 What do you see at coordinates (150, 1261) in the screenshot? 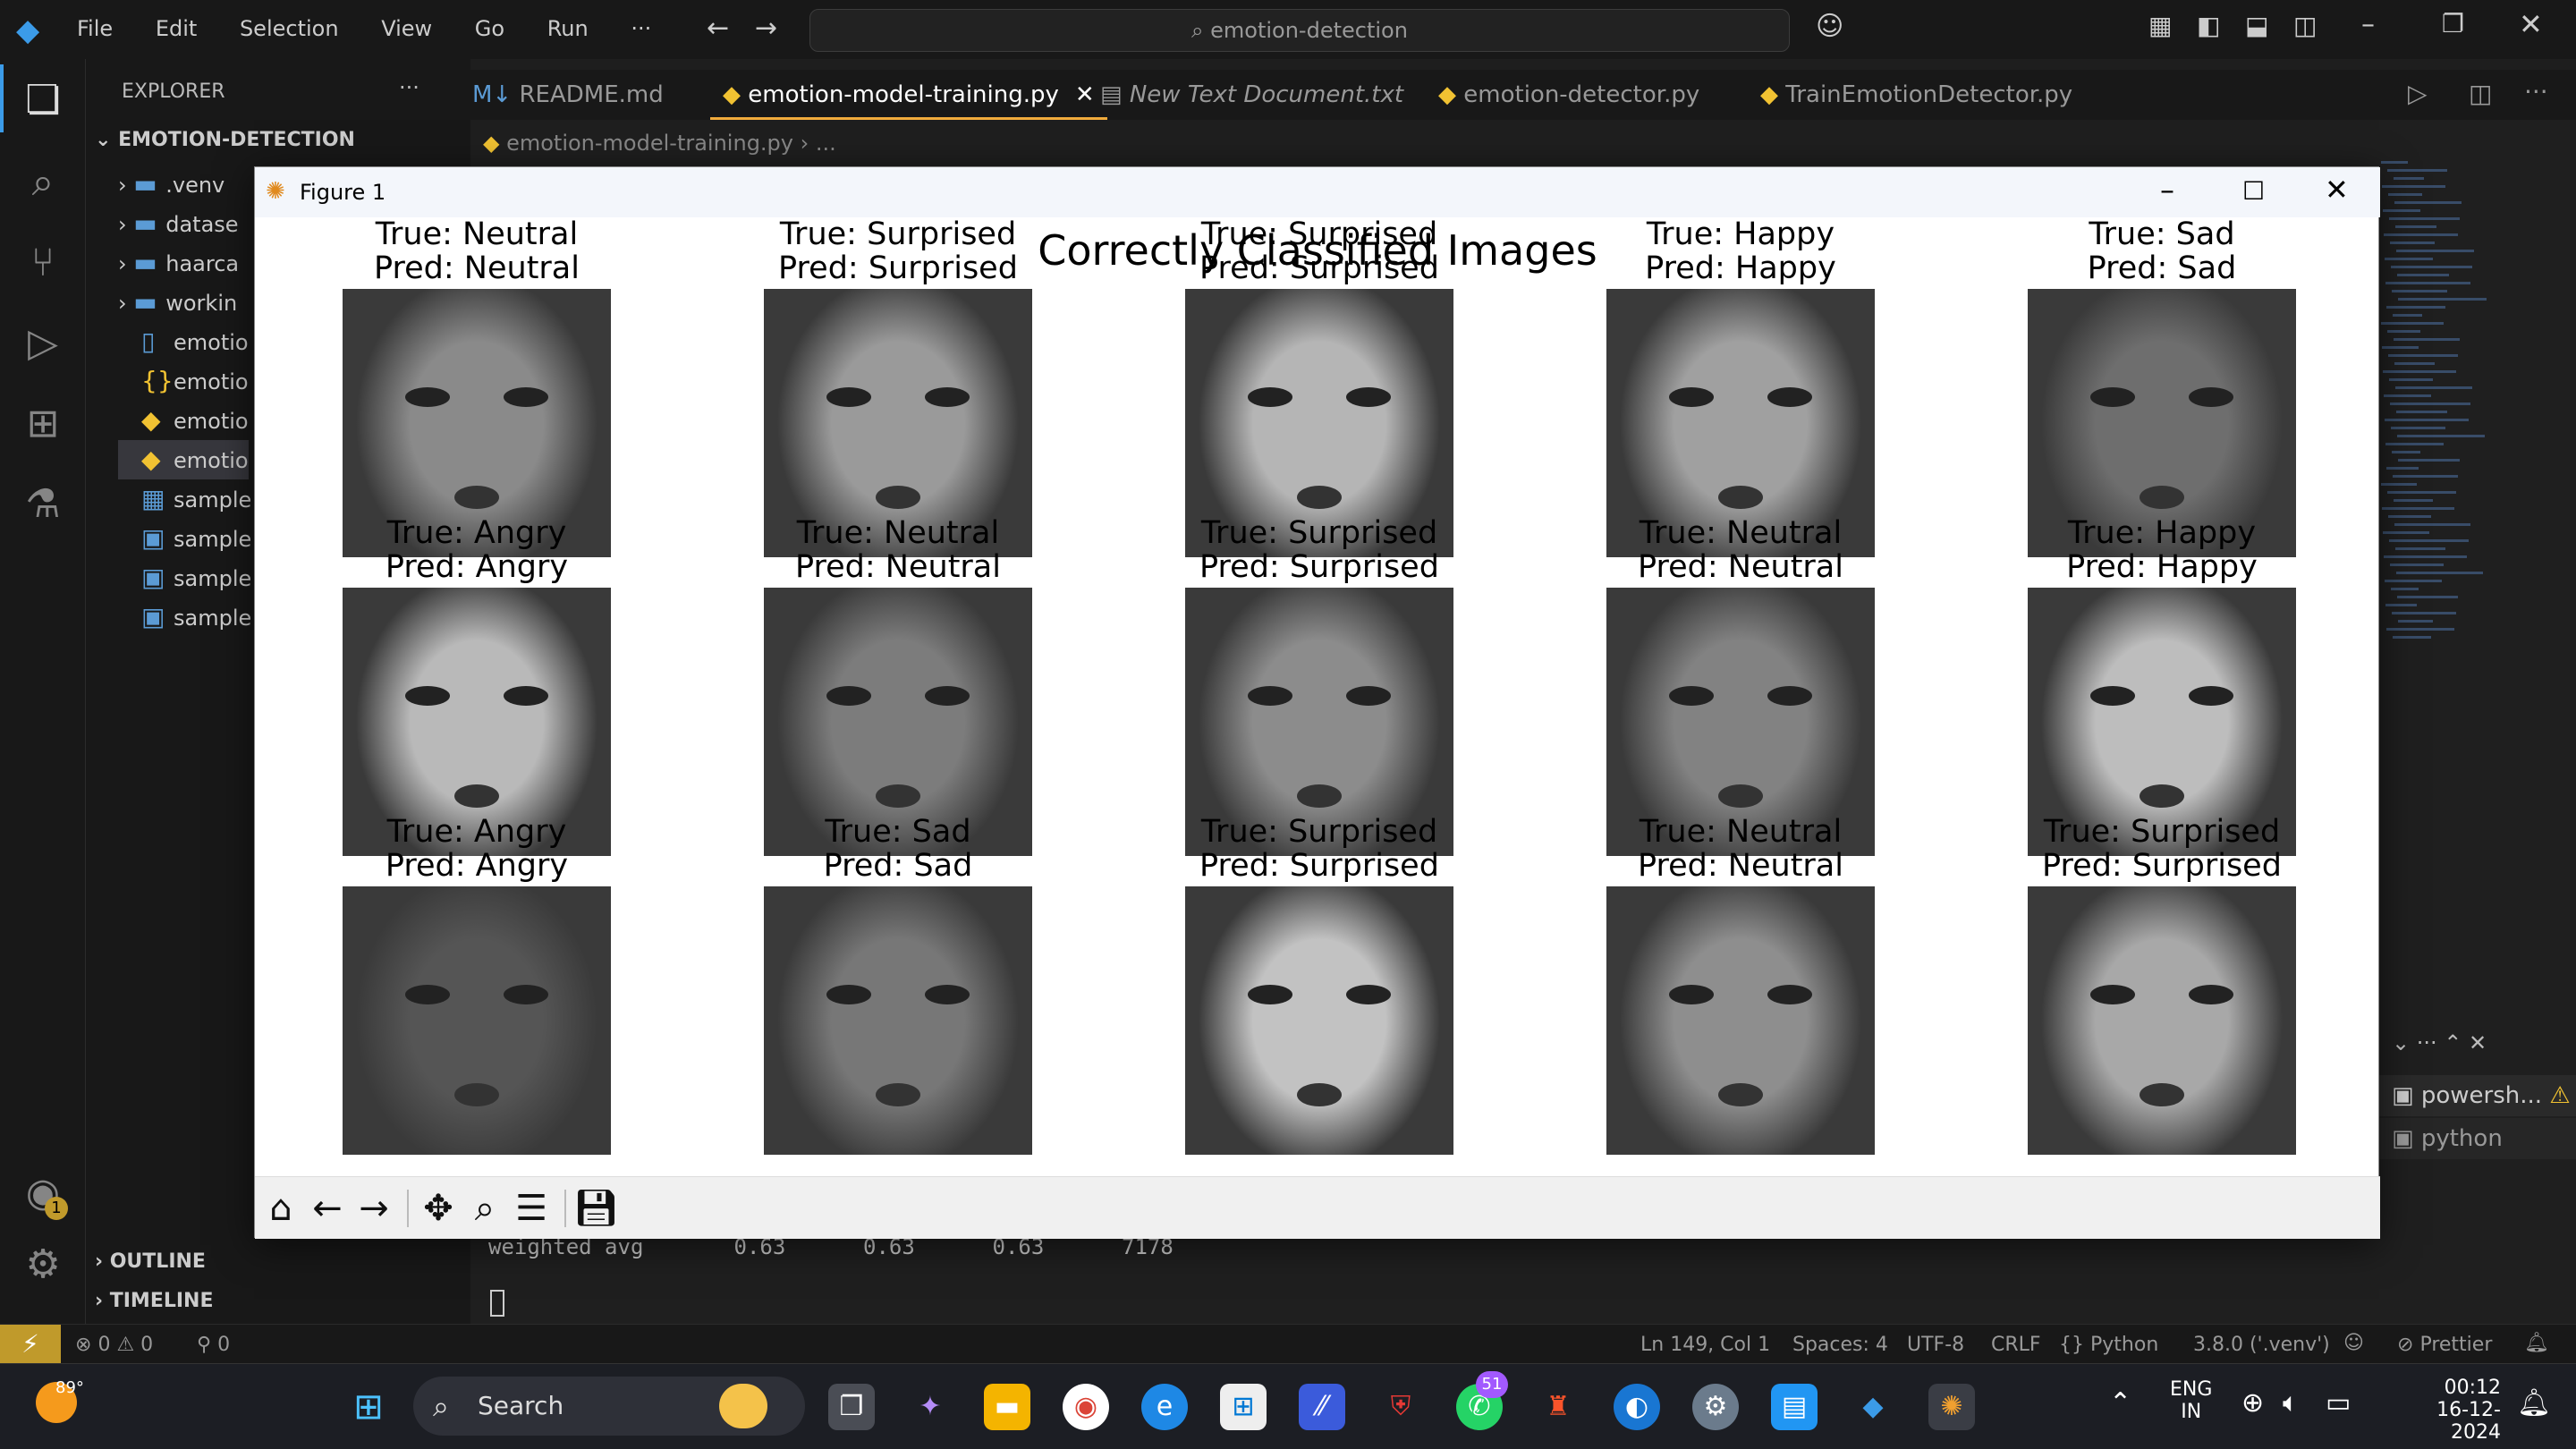
I see `outline-section: › OUTLINE` at bounding box center [150, 1261].